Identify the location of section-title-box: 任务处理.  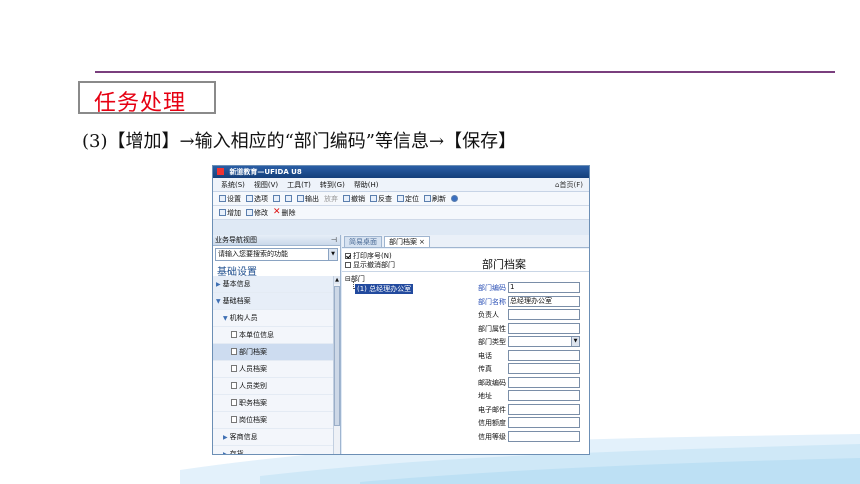
(147, 98).